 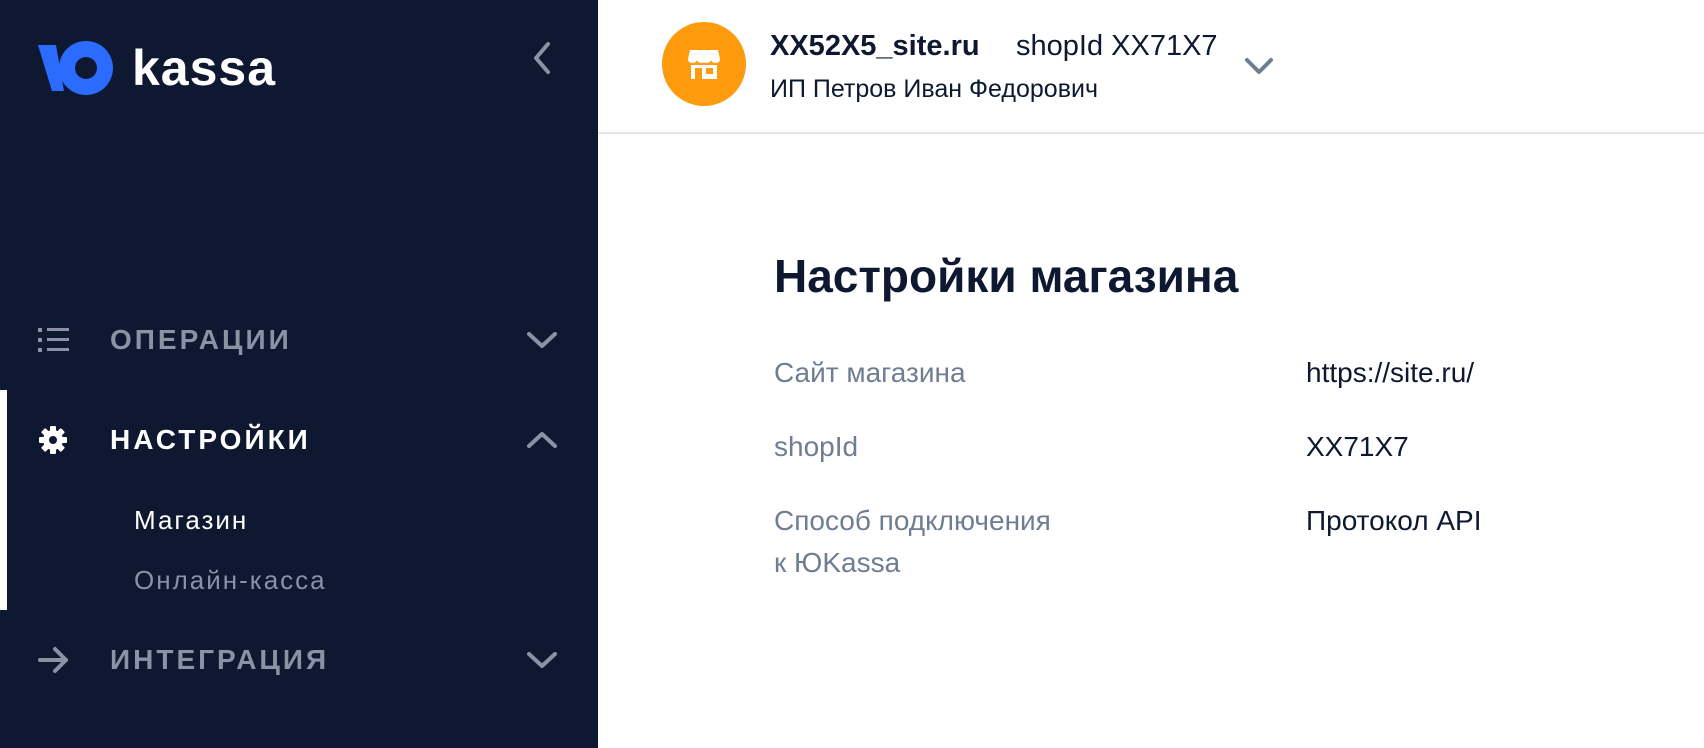 I want to click on sidebar-item-integration: ИНТЕГРАЦИЯ, so click(x=299, y=660).